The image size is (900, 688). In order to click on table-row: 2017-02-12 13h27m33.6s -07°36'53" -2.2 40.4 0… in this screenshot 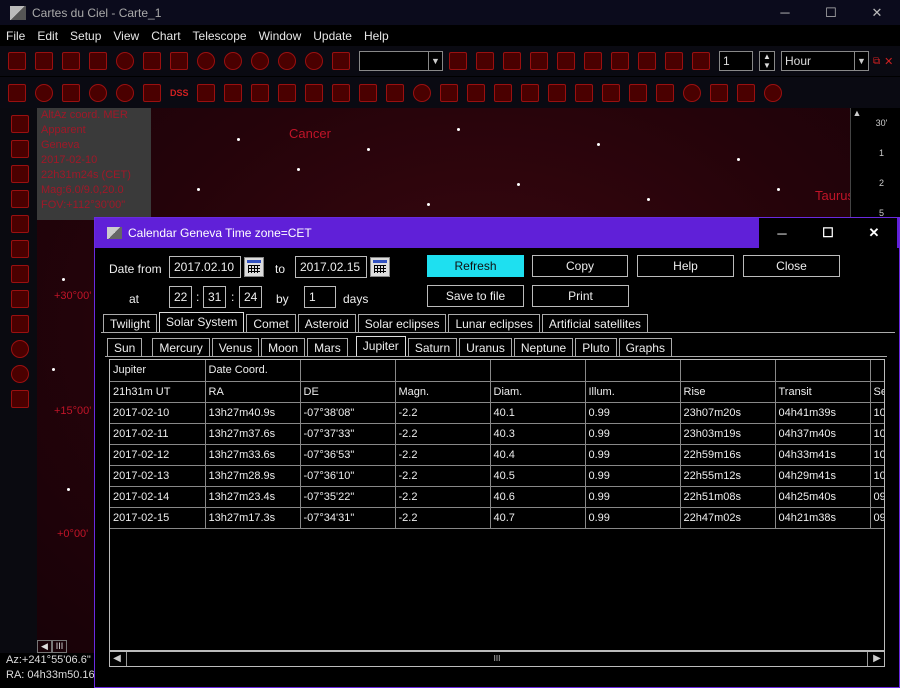, I will do `click(497, 455)`.